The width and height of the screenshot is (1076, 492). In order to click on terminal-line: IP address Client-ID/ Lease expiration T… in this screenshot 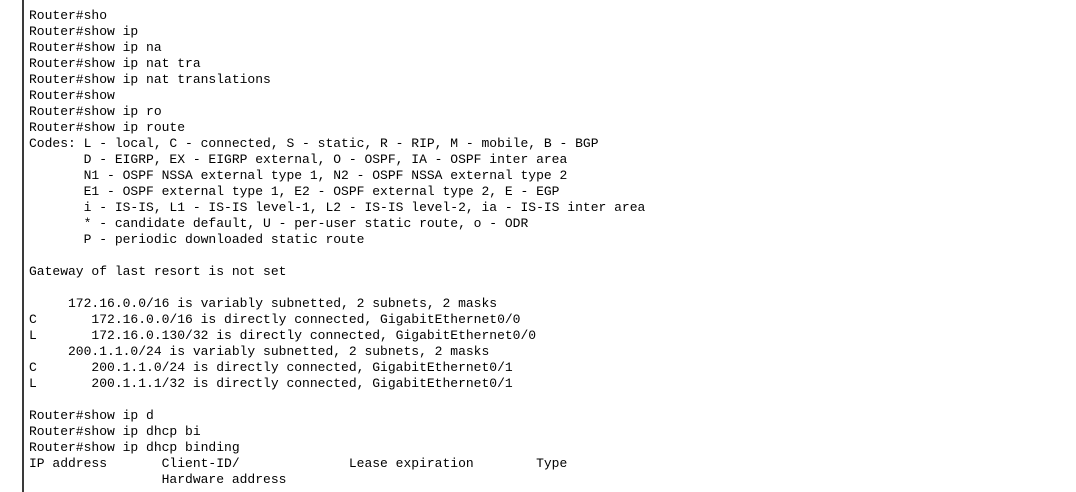, I will do `click(298, 463)`.